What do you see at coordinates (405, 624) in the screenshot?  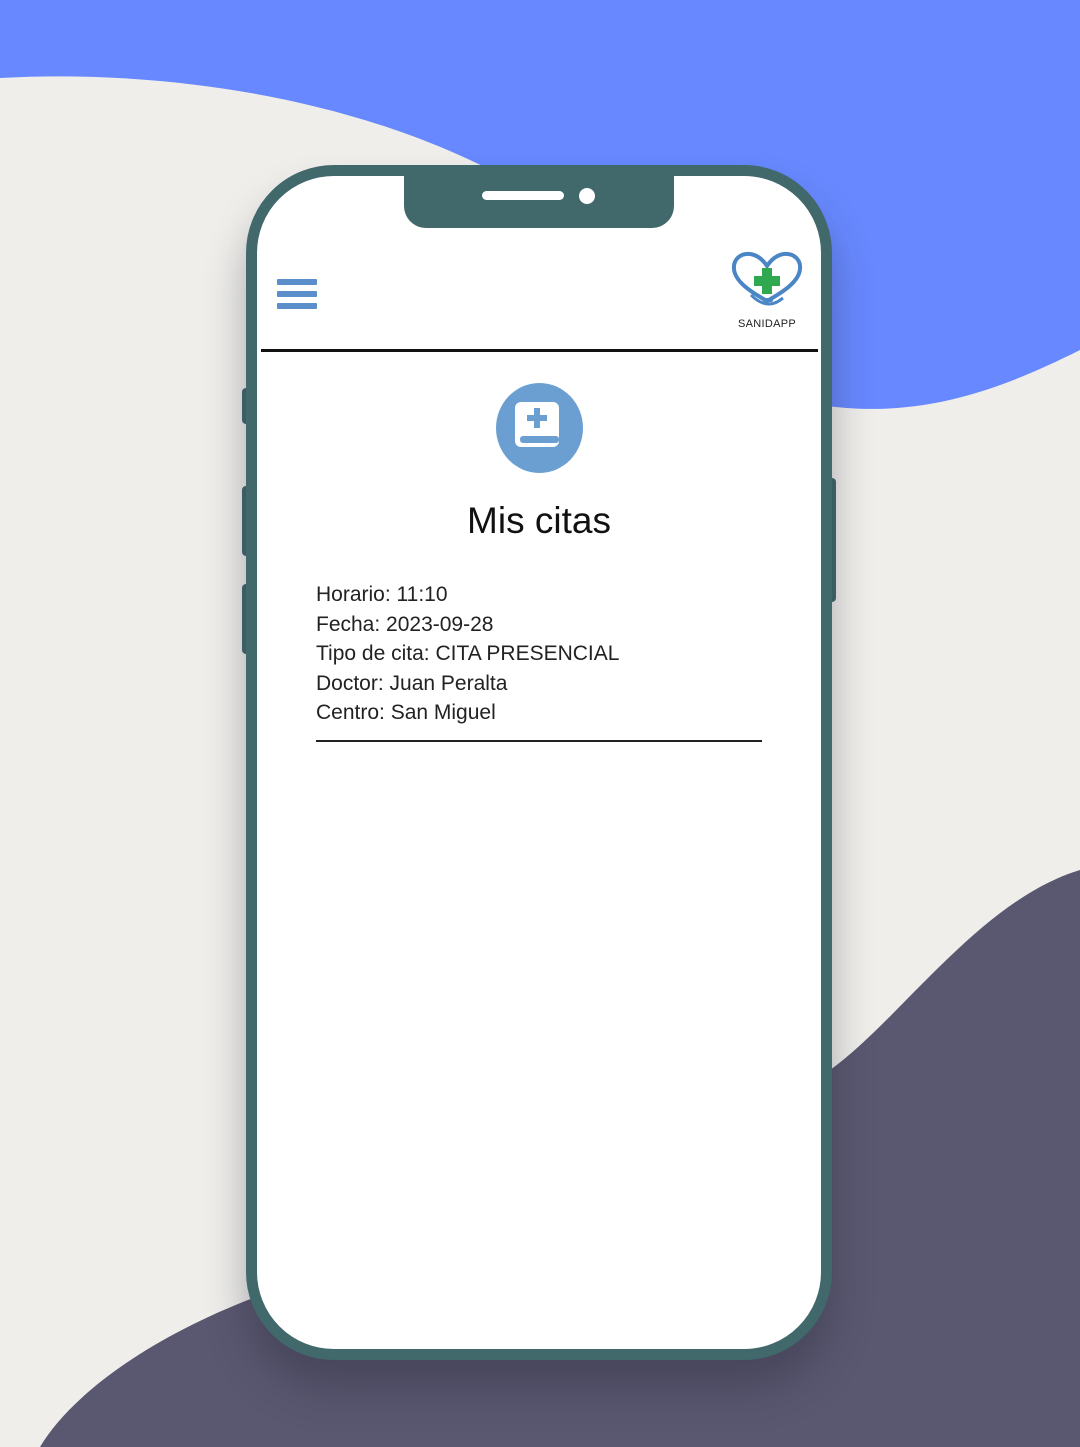 I see `appointment-date: Fecha: 2023-09-28` at bounding box center [405, 624].